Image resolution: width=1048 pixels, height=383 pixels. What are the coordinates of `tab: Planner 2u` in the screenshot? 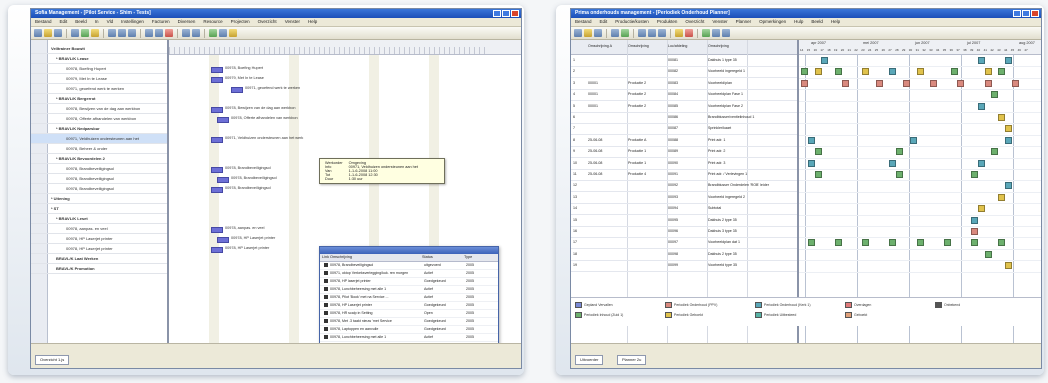 It's located at (632, 360).